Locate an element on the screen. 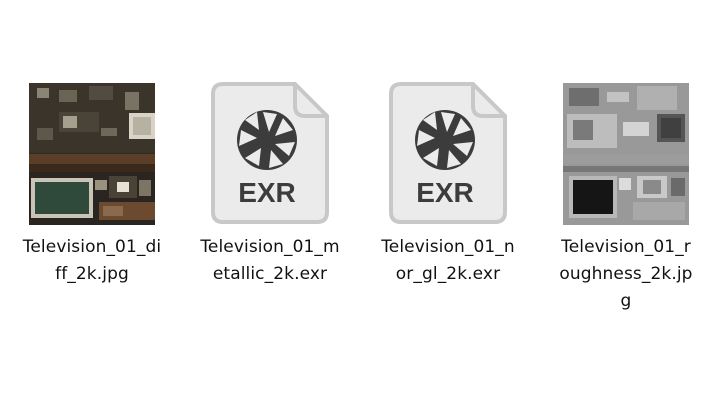  file-name-line: etallic_2k.exr is located at coordinates (270, 274).